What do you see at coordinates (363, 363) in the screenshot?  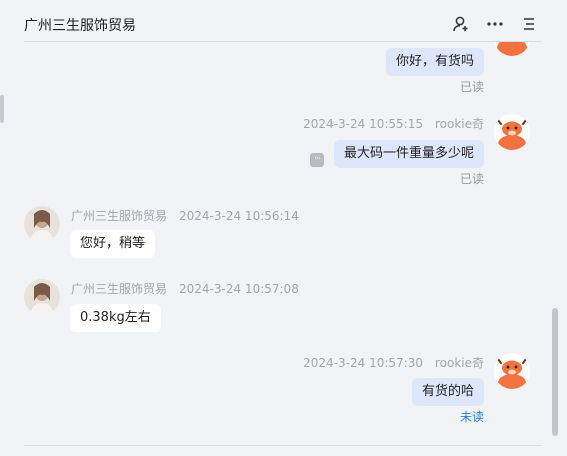 I see `message-time: 2024-3-24 10:57:30` at bounding box center [363, 363].